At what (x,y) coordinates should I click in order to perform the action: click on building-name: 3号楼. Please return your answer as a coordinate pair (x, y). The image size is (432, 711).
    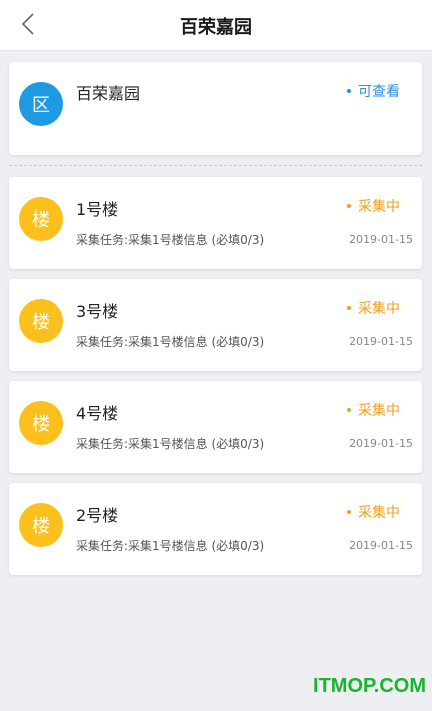
    Looking at the image, I should click on (97, 311).